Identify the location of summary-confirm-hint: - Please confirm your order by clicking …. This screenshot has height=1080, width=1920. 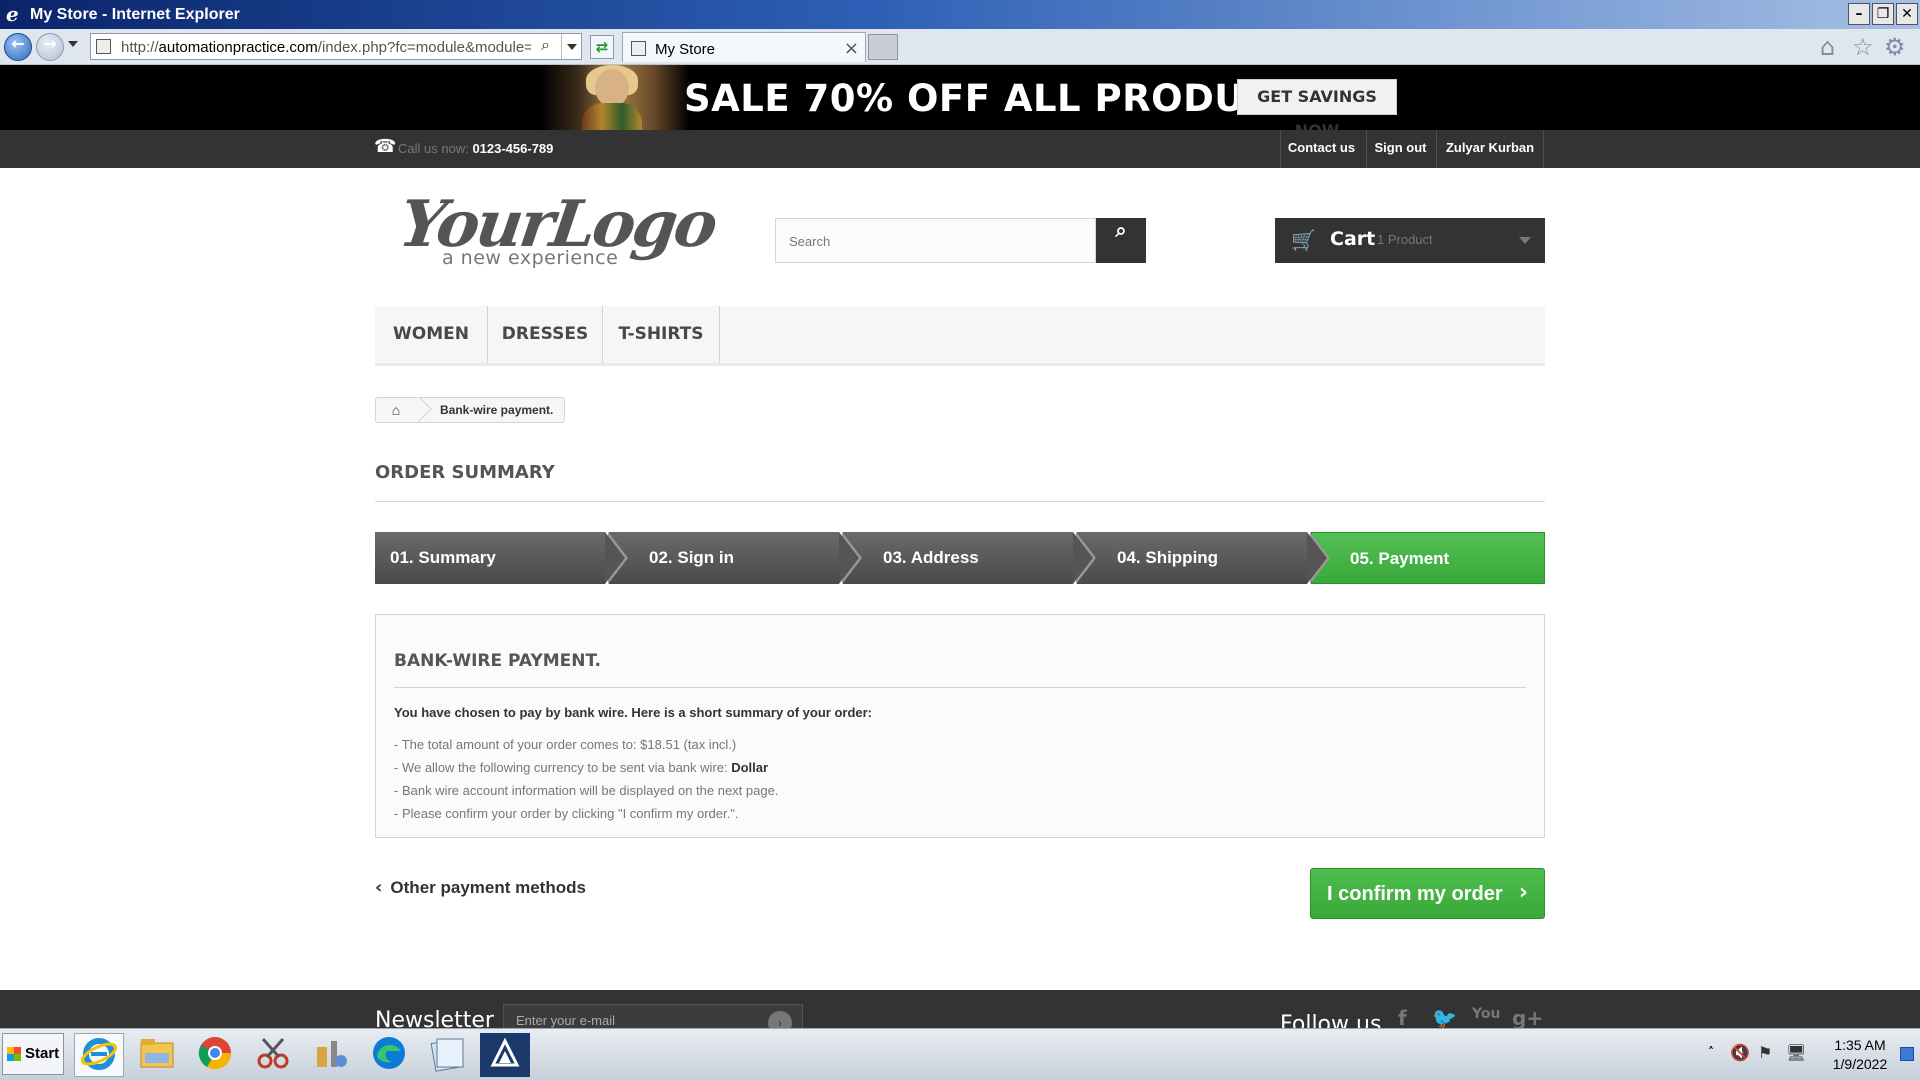
(566, 813).